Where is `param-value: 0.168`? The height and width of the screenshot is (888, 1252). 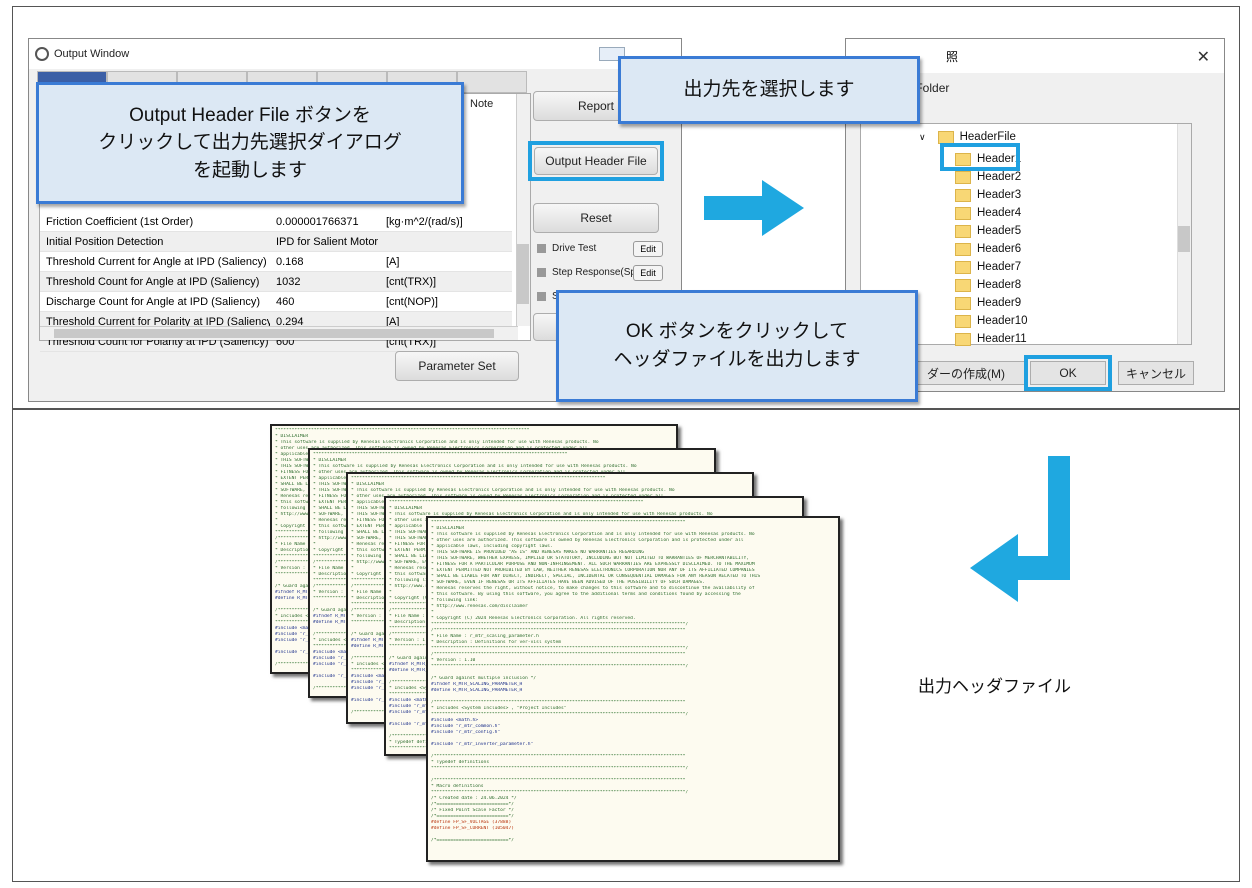
param-value: 0.168 is located at coordinates (290, 261).